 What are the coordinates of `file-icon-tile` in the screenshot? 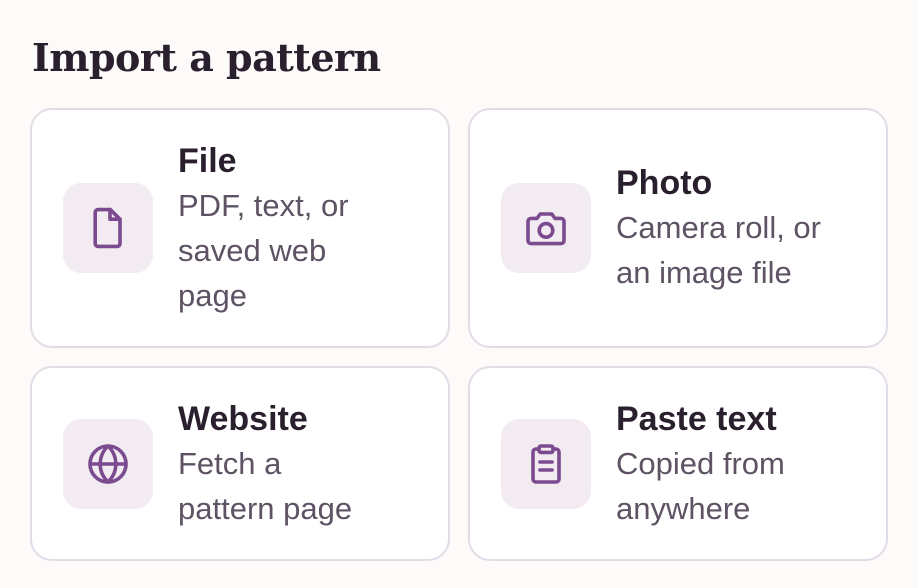 It's located at (108, 228).